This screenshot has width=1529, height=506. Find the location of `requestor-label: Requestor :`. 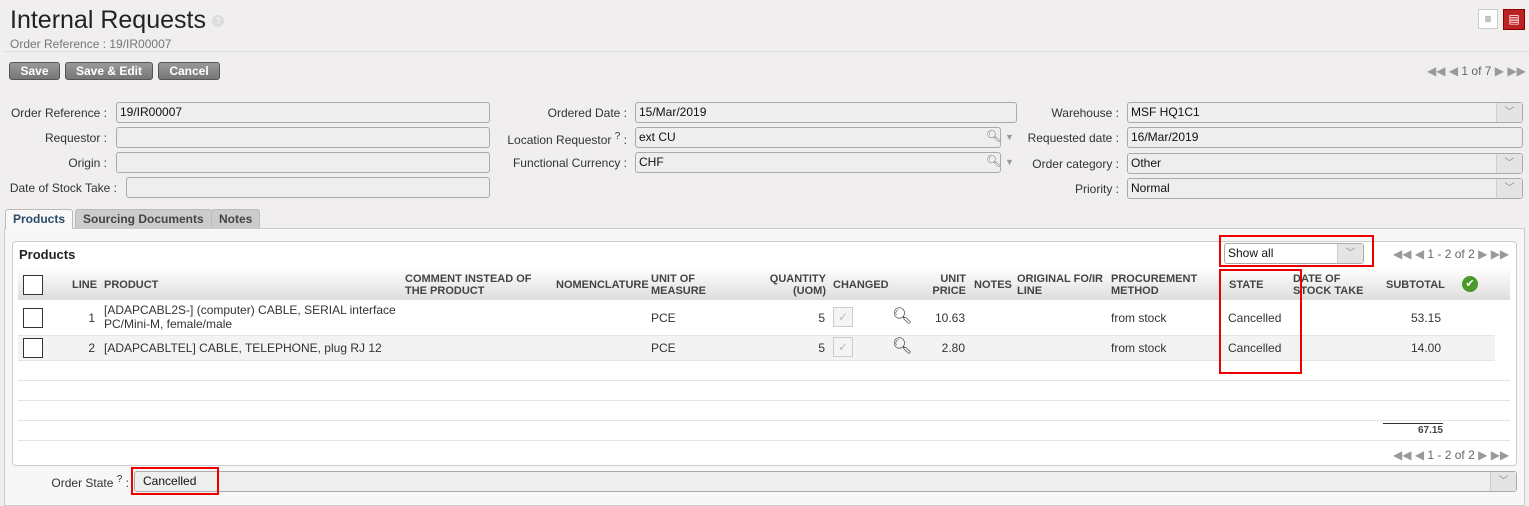

requestor-label: Requestor : is located at coordinates (75, 138).